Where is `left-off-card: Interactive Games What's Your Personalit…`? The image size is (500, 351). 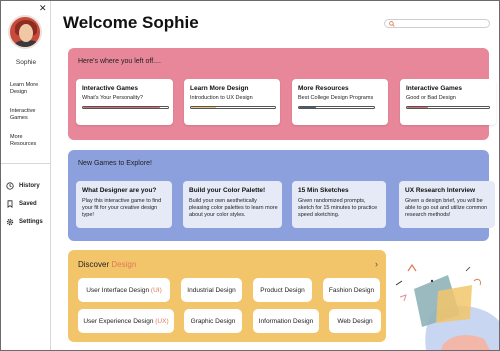
left-off-card: Interactive Games What's Your Personalit… is located at coordinates (124, 102).